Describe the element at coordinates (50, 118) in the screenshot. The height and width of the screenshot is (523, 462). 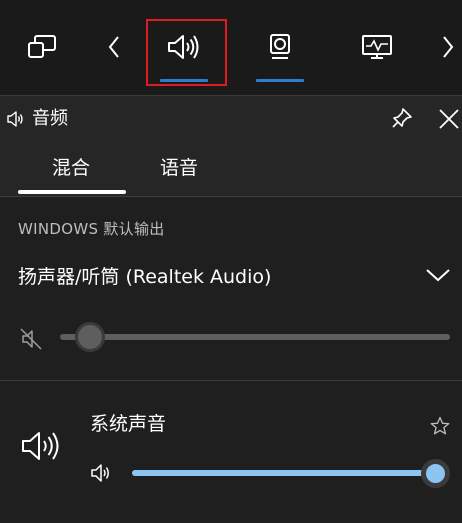
I see `panel-title: 音频` at that location.